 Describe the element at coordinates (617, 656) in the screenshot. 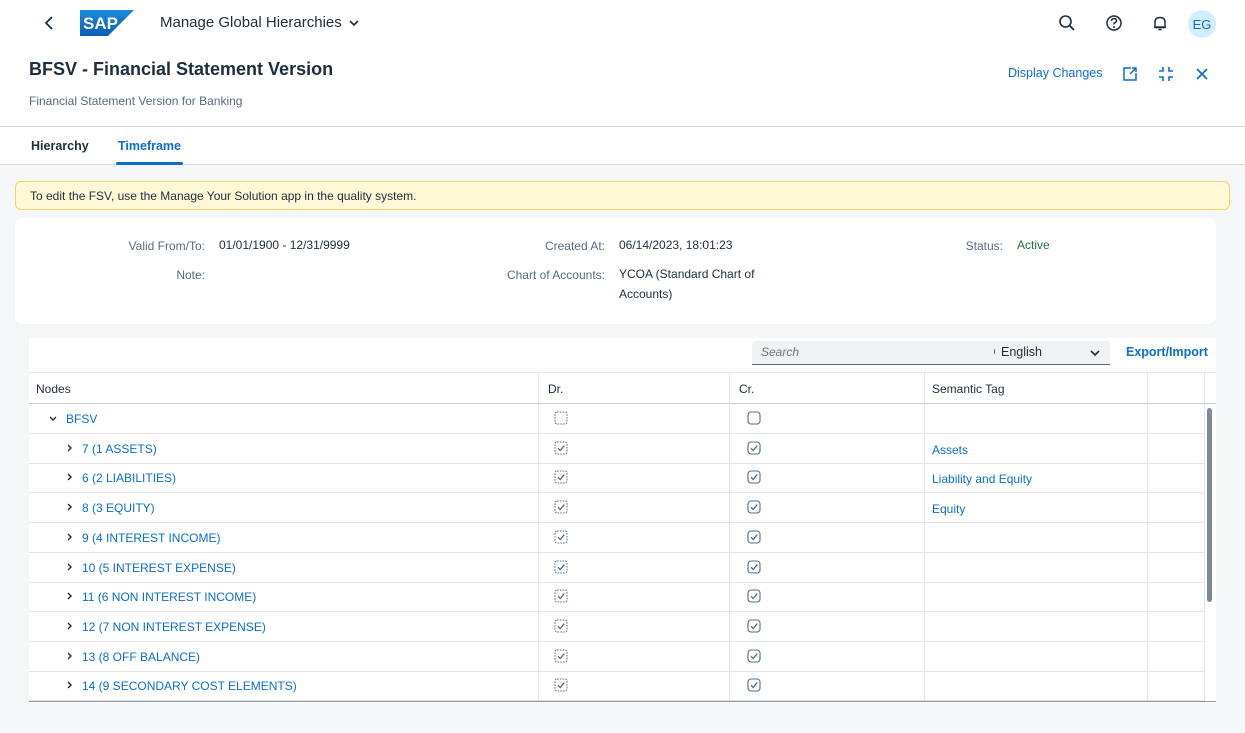

I see `table-row: 13 (8 OFF BALANCE)` at that location.